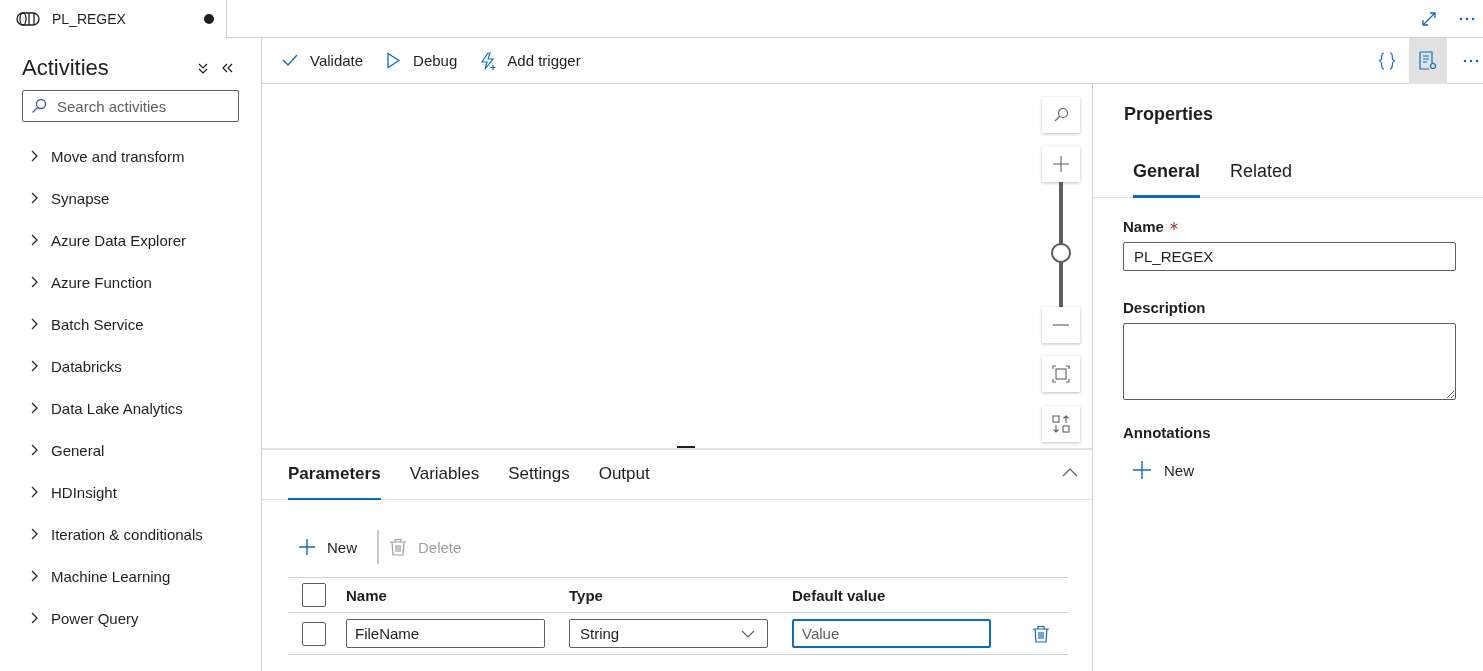 The image size is (1483, 671). I want to click on select-all-checkbox, so click(314, 595).